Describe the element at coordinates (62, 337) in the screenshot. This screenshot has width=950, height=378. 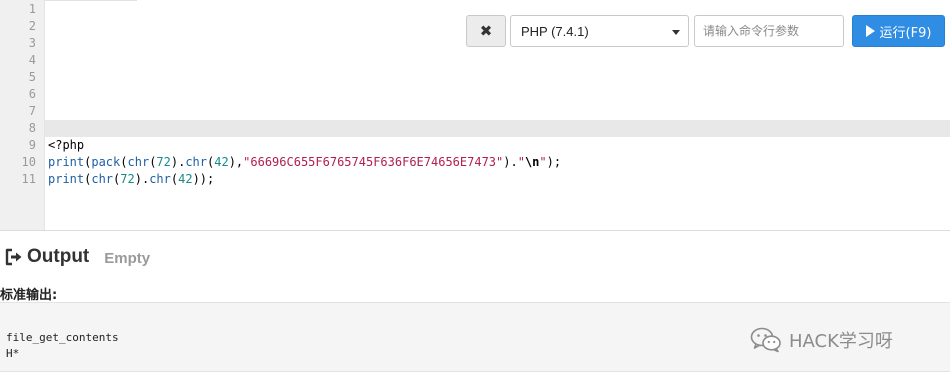
I see `stdout-line: file_get_contents` at that location.